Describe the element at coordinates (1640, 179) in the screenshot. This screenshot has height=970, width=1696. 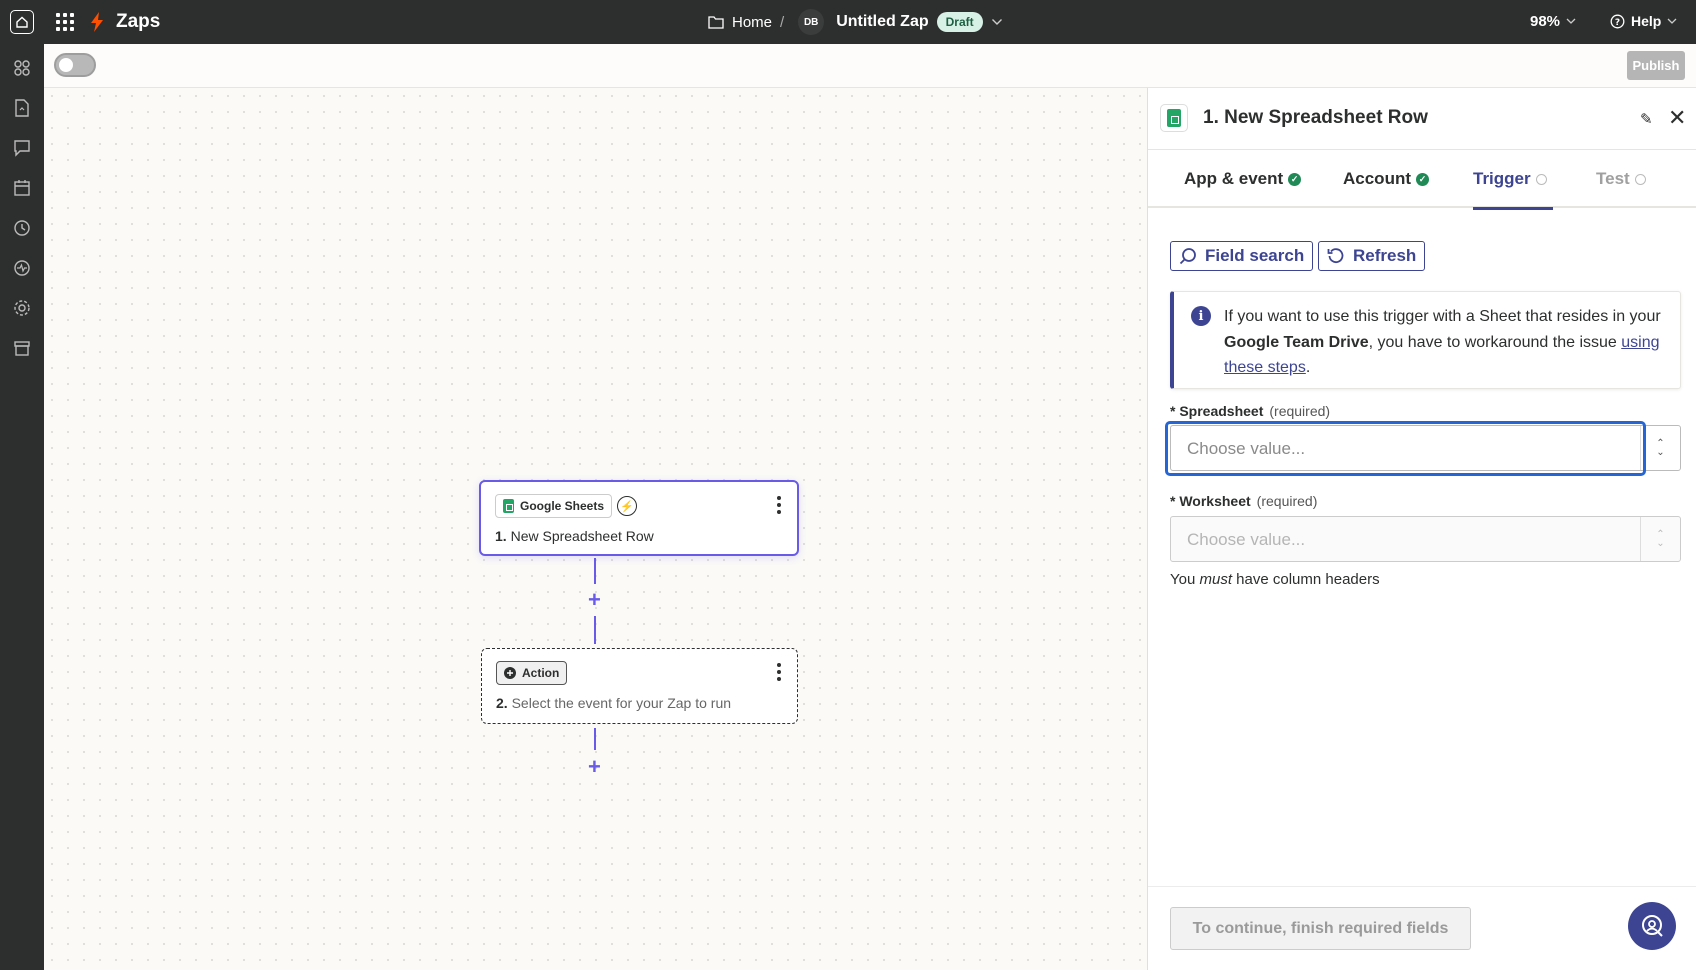
I see `incomplete-circle-icon` at that location.